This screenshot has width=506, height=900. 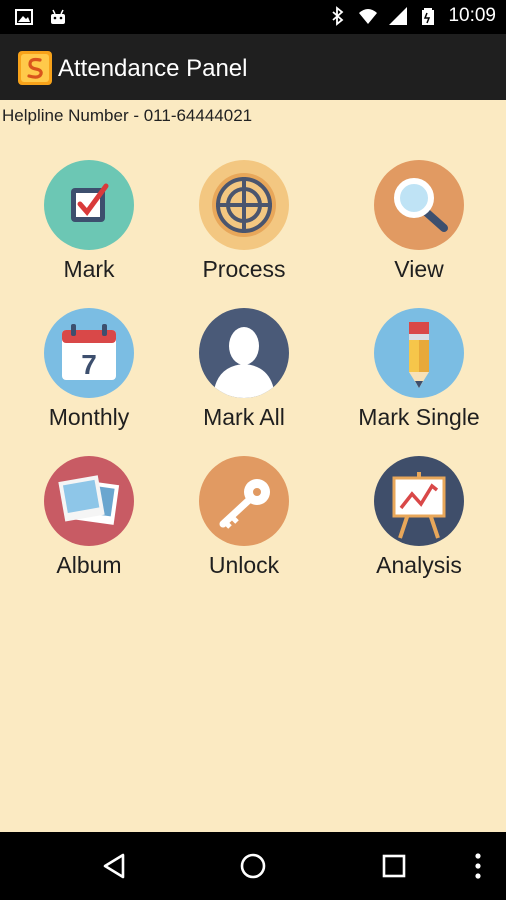 What do you see at coordinates (89, 417) in the screenshot?
I see `tile-label: Monthly` at bounding box center [89, 417].